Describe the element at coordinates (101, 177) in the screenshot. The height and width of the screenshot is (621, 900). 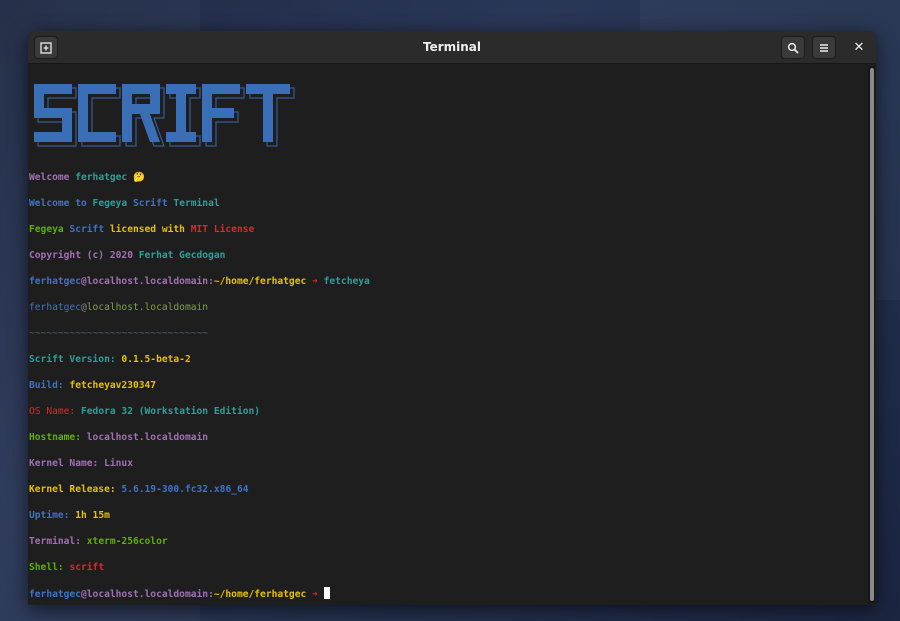
I see `welcome-user: ferhatgec` at that location.